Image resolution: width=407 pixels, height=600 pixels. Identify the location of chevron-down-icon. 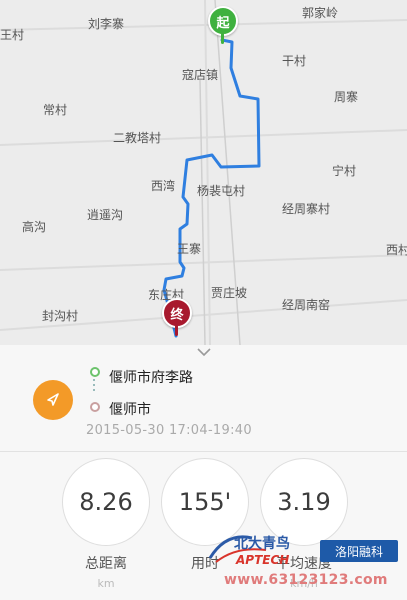
(204, 352).